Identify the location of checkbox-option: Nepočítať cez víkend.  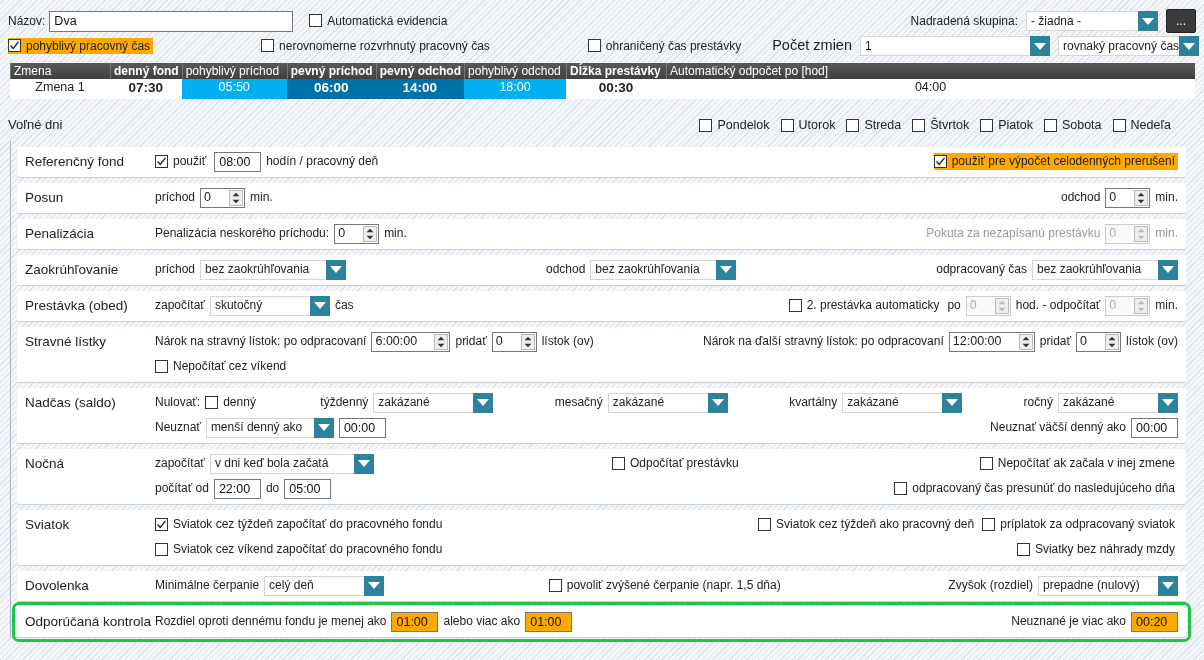
(222, 366).